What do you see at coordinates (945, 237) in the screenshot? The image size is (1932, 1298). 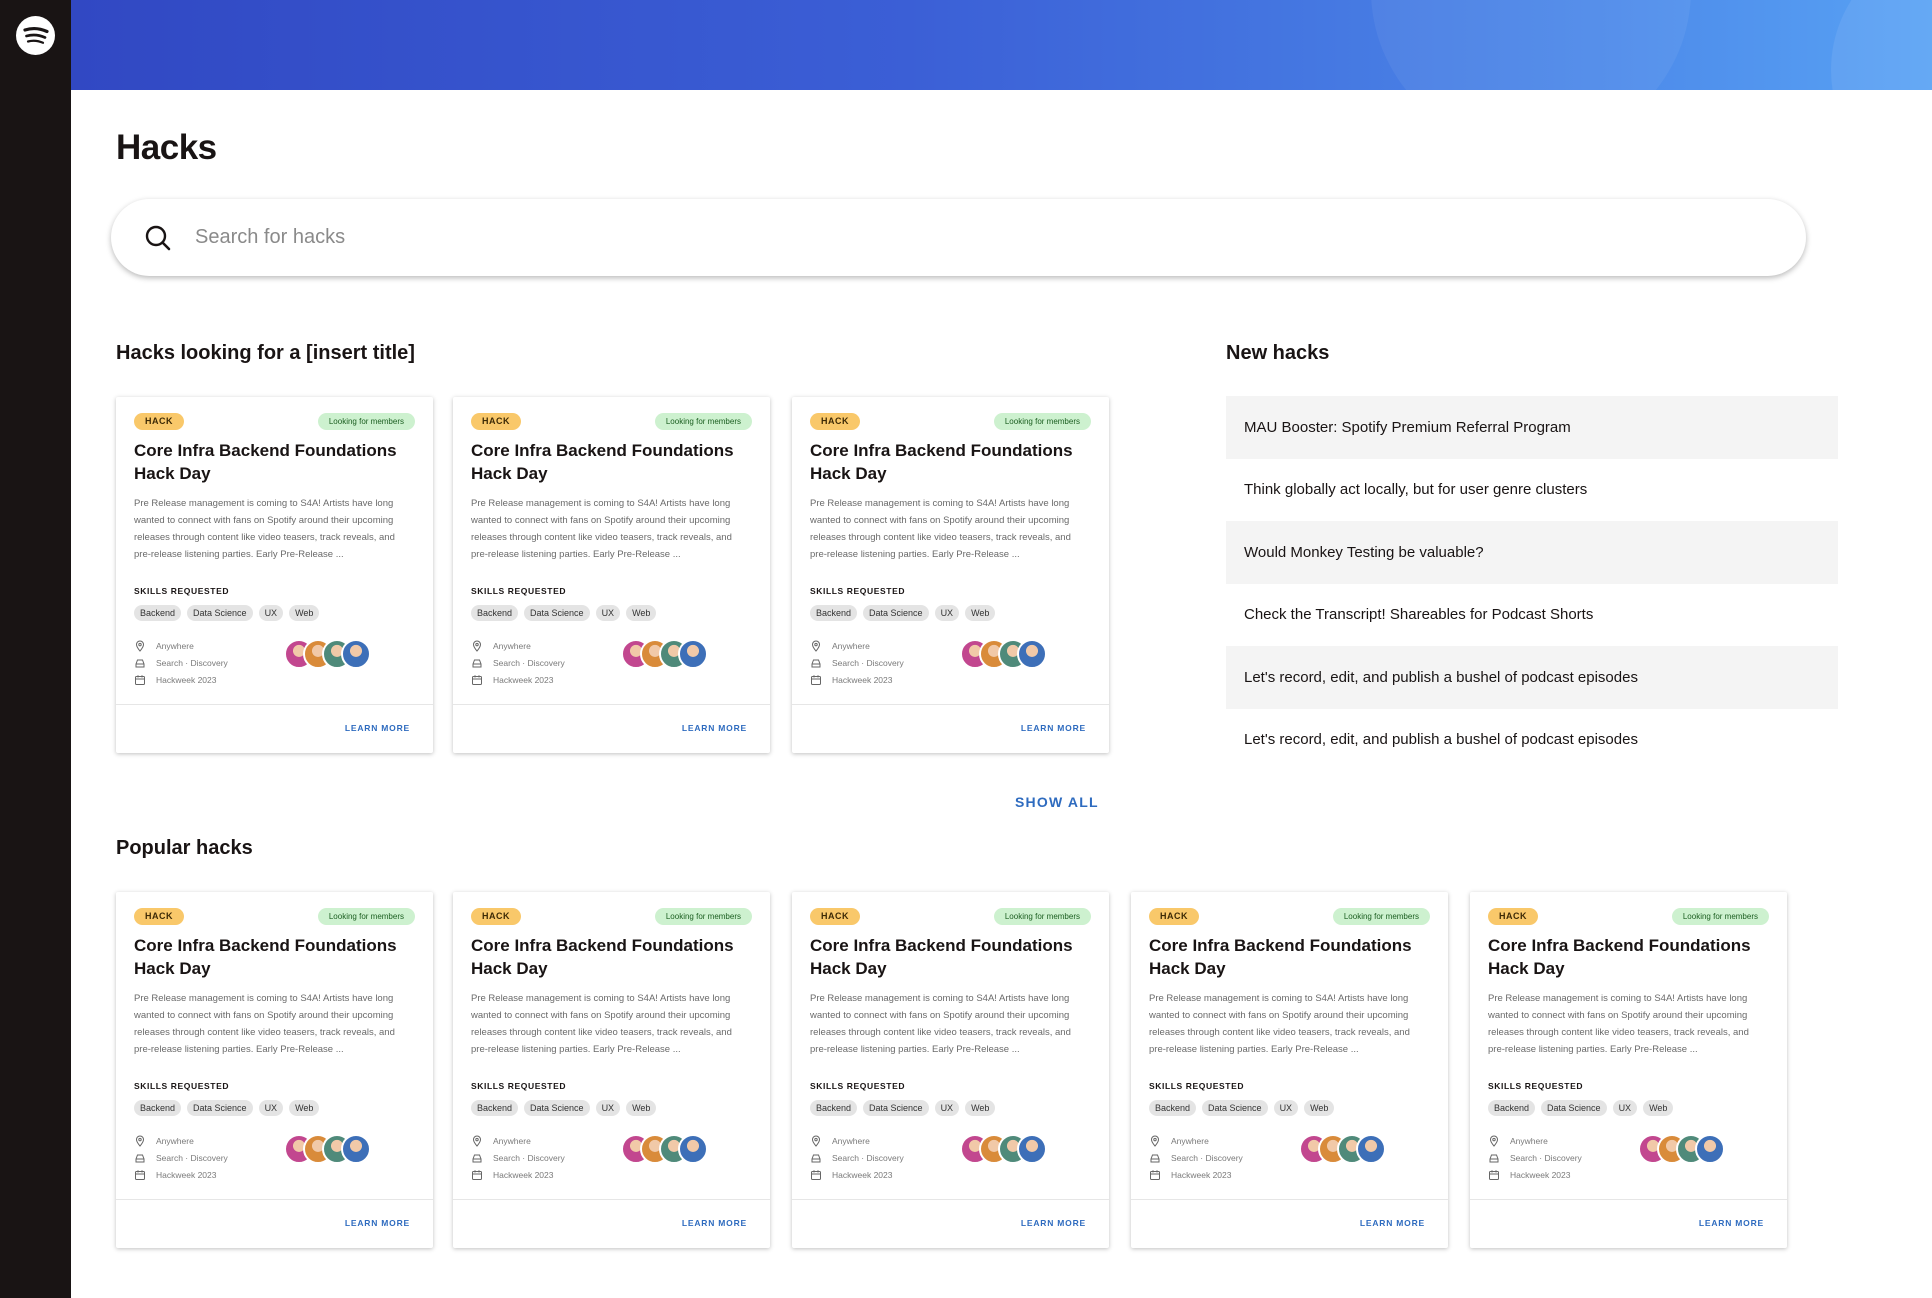 I see `search-input` at bounding box center [945, 237].